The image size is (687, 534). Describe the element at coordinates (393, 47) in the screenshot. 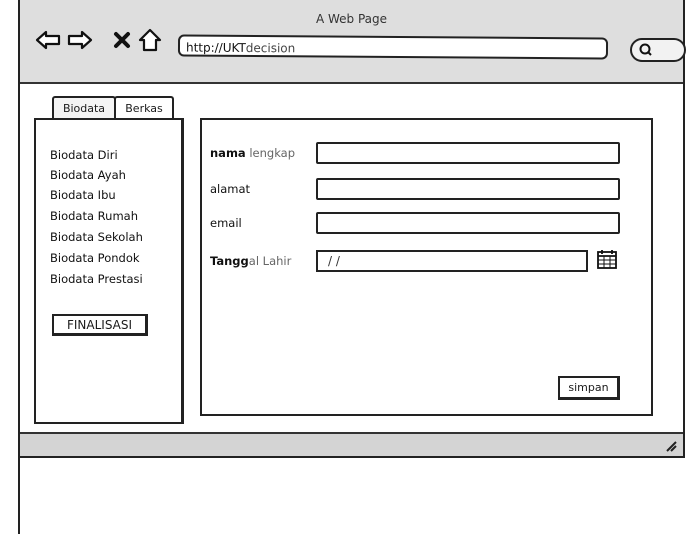

I see `url-bar: http://UKTdecision` at that location.